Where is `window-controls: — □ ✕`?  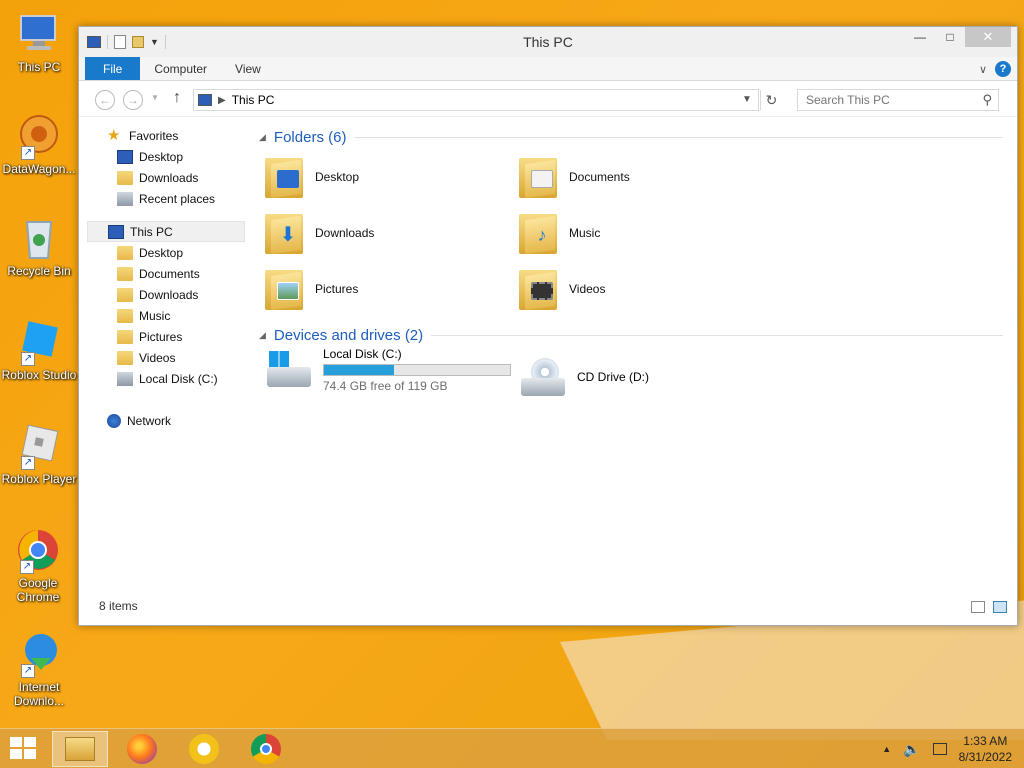 window-controls: — □ ✕ is located at coordinates (958, 37).